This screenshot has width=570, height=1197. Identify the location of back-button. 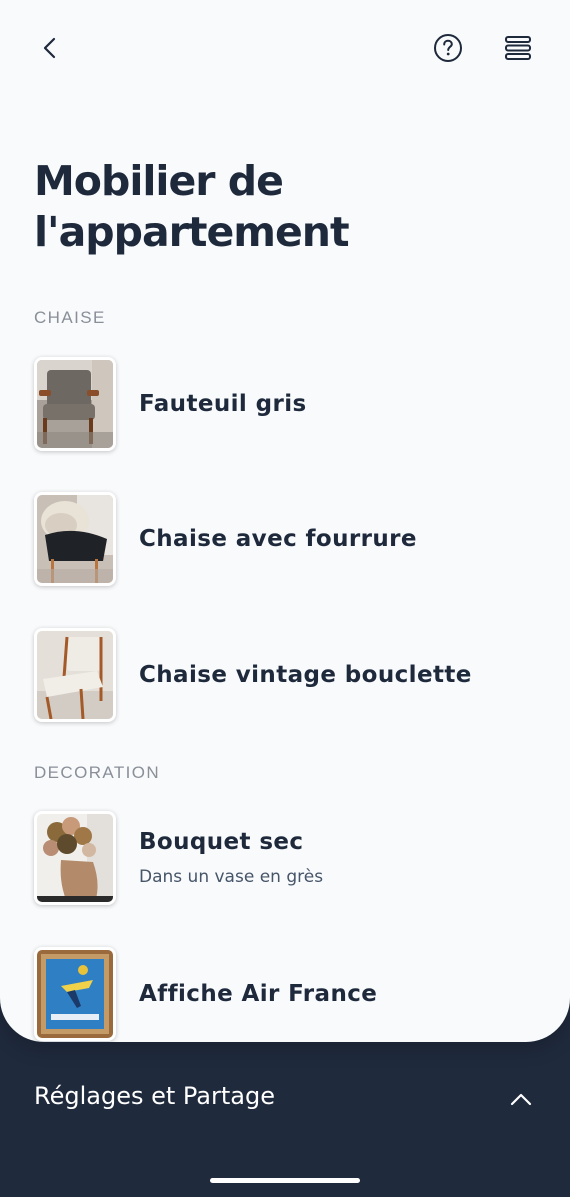
(50, 48).